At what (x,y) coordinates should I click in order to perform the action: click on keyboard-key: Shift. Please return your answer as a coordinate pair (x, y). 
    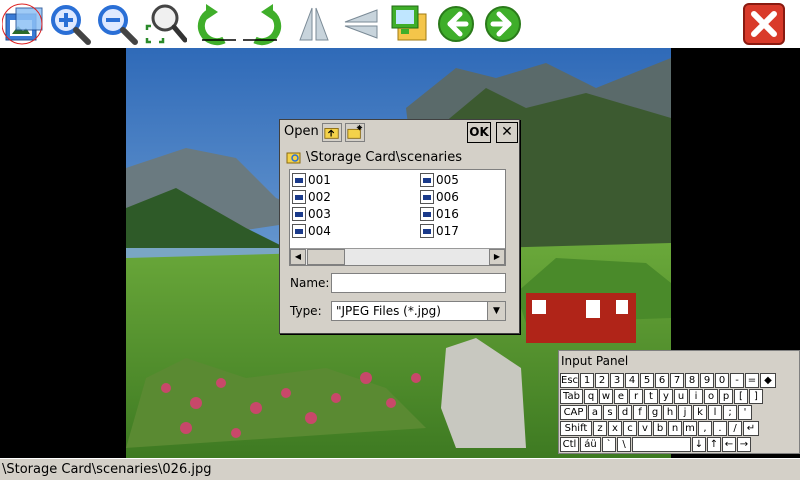
    Looking at the image, I should click on (576, 428).